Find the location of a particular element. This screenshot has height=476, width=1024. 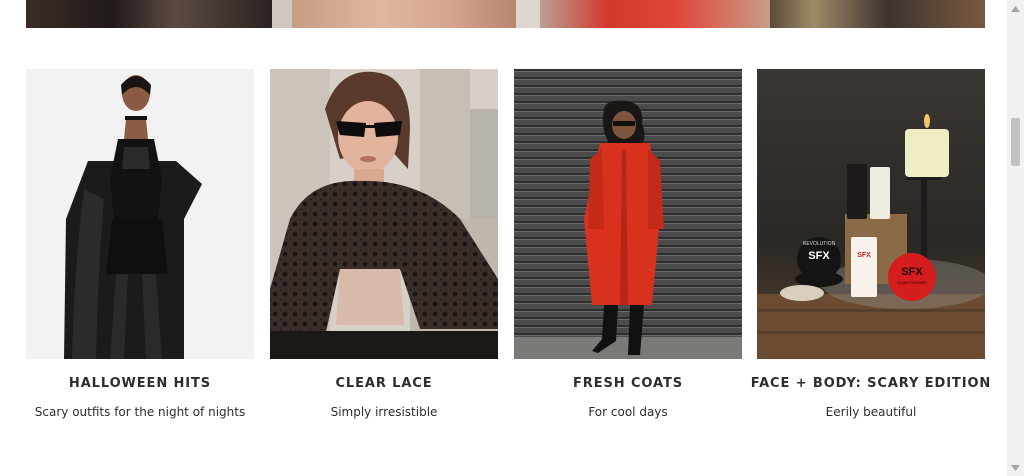

tile-image-halloween-hits is located at coordinates (140, 214).